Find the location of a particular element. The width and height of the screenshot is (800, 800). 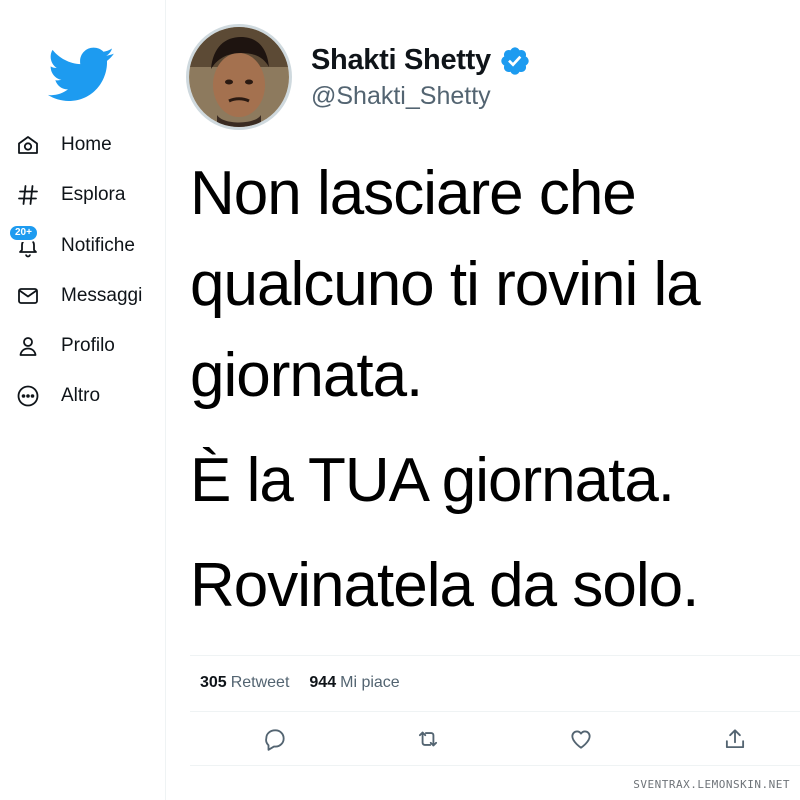

bell-icon: 20+ is located at coordinates (25, 242).